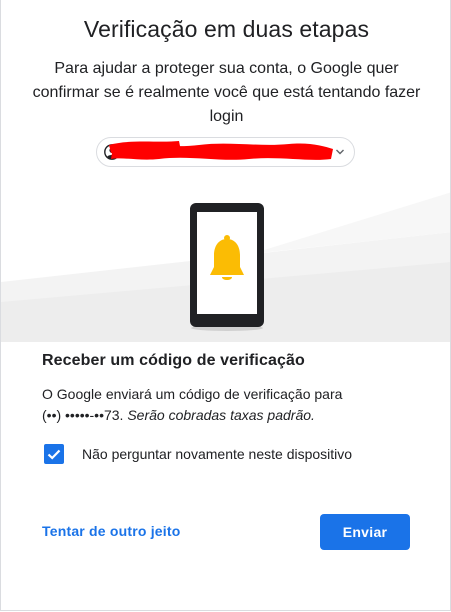  What do you see at coordinates (365, 532) in the screenshot?
I see `send-button: Enviar` at bounding box center [365, 532].